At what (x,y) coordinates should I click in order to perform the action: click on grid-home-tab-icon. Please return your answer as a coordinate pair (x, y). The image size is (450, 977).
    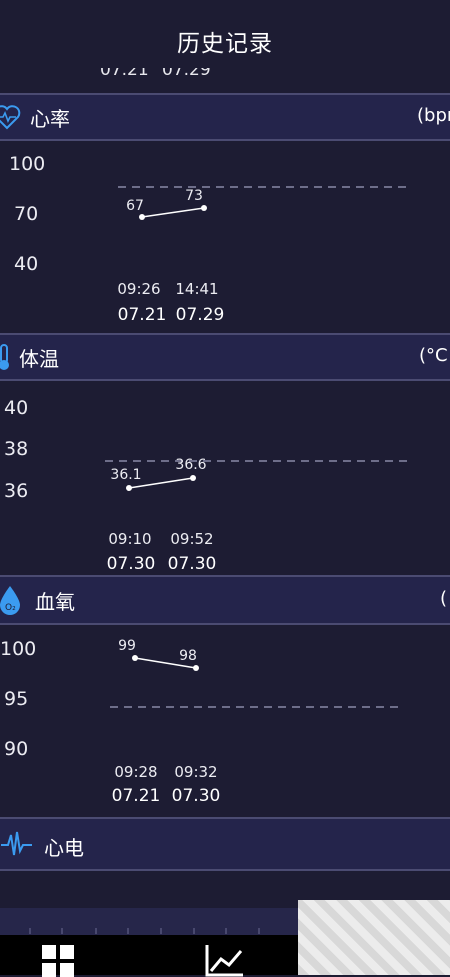
    Looking at the image, I should click on (58, 960).